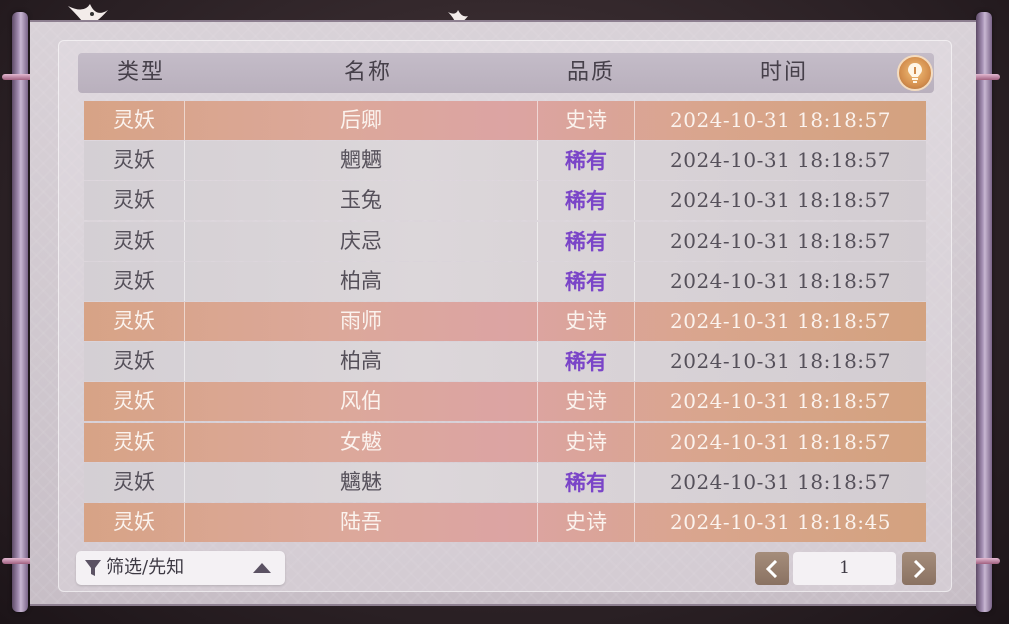 This screenshot has height=624, width=1009. I want to click on table-row: 灵妖 庆忌 稀有 2024-10-31 18:18:57, so click(505, 241).